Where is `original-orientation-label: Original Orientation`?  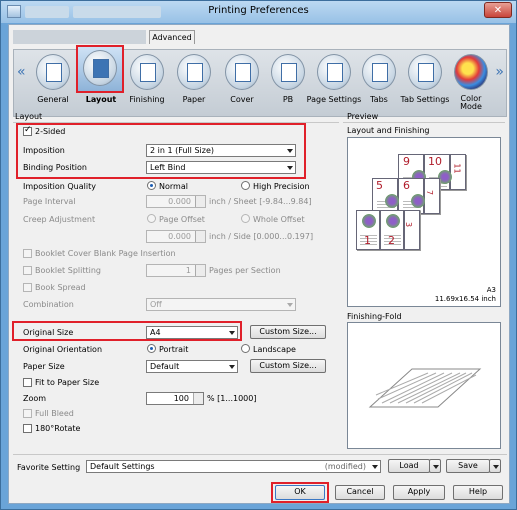 original-orientation-label: Original Orientation is located at coordinates (63, 349).